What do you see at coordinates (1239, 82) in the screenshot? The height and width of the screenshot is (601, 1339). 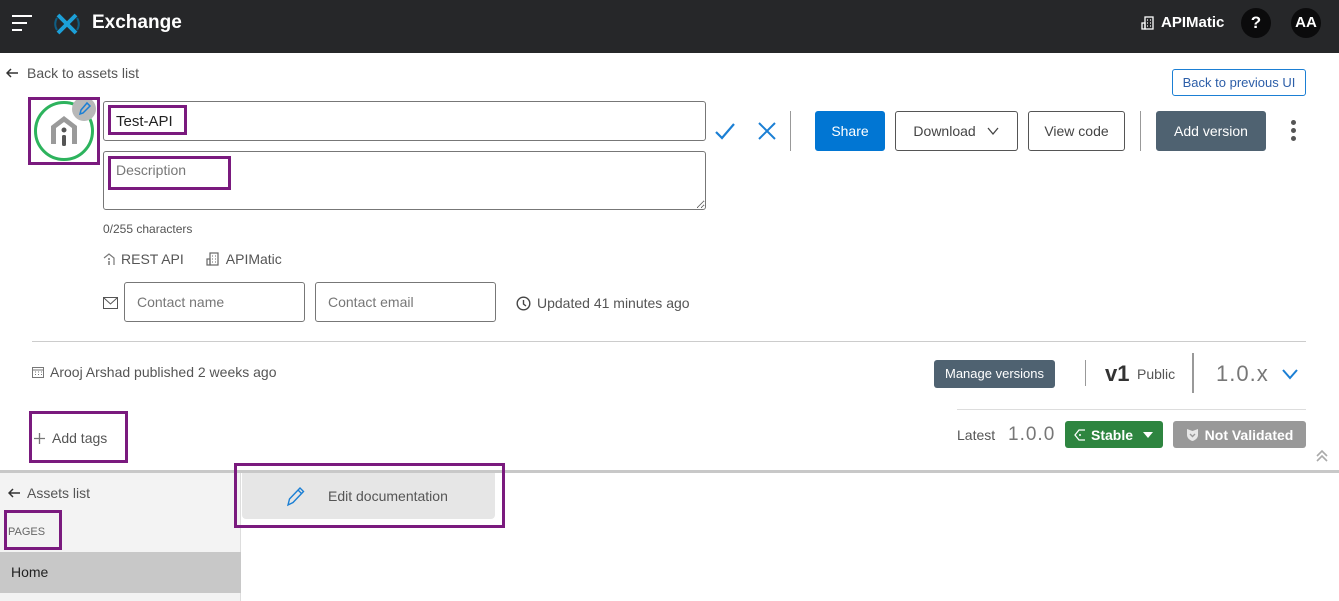 I see `back-to-previous-ui-button: Back to previous UI` at bounding box center [1239, 82].